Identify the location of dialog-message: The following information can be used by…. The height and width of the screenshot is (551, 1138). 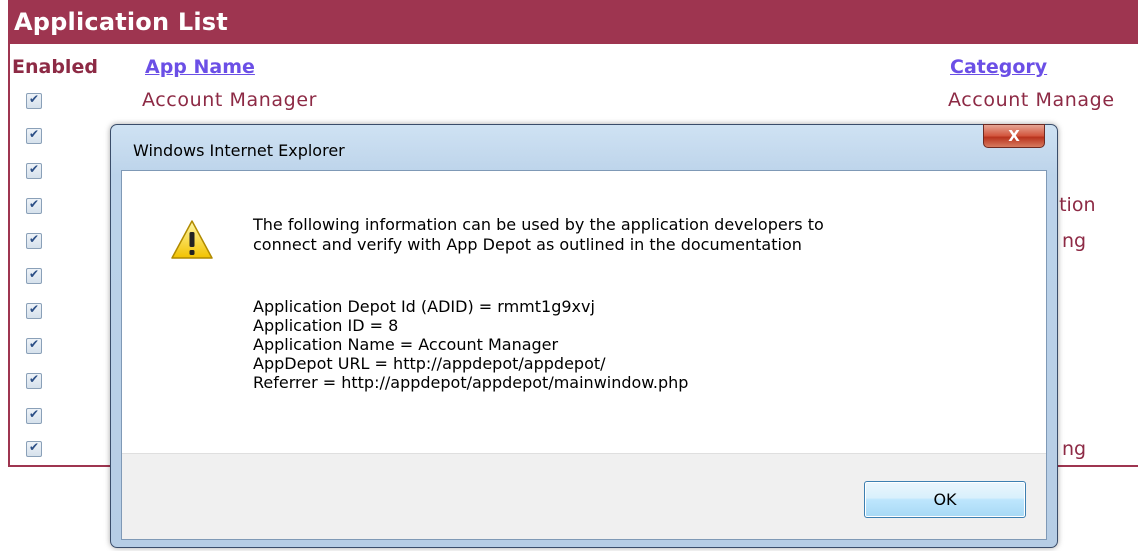
(633, 235).